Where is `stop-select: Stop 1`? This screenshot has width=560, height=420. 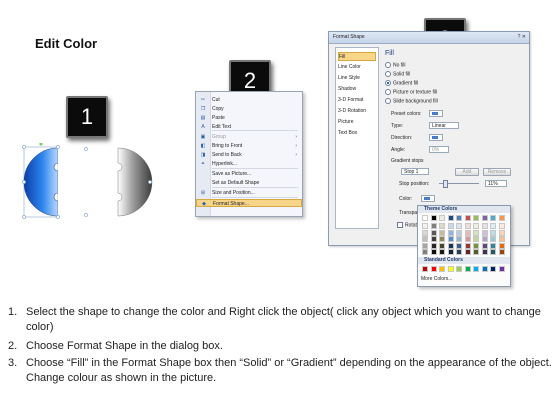 stop-select: Stop 1 is located at coordinates (415, 171).